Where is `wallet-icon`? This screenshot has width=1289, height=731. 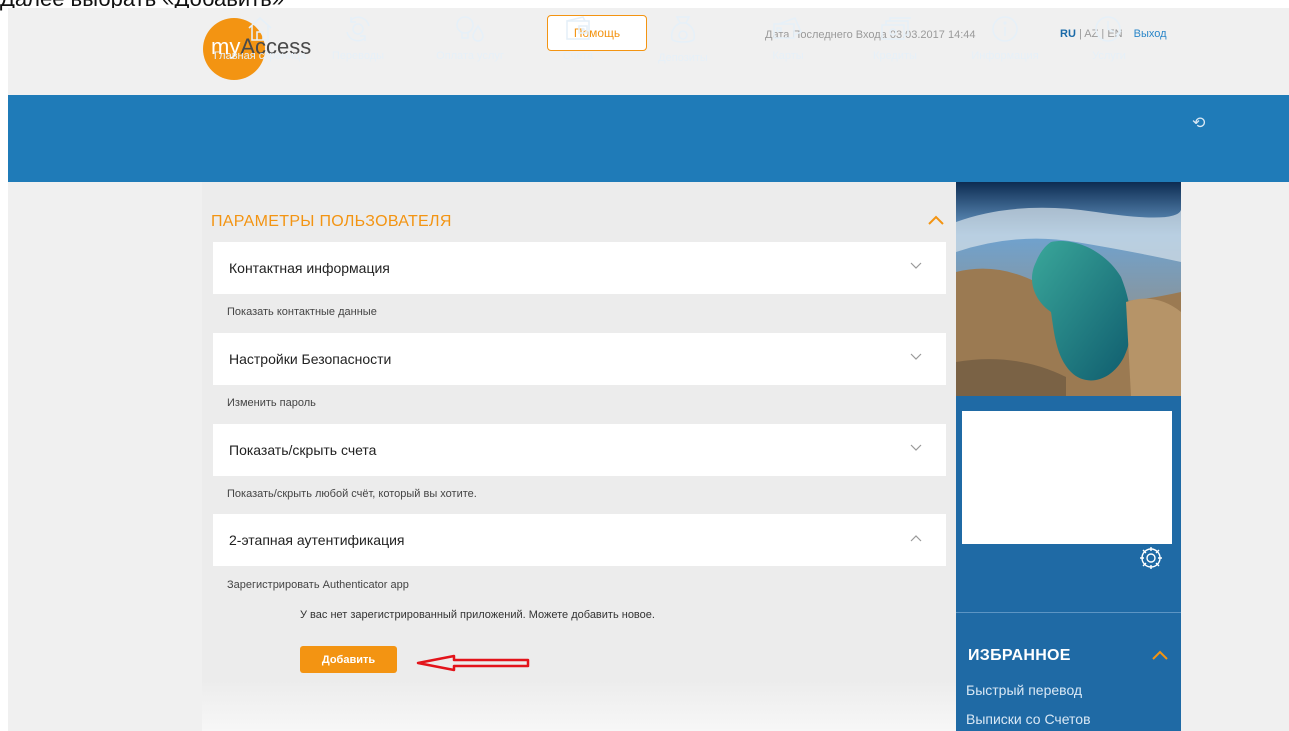 wallet-icon is located at coordinates (578, 28).